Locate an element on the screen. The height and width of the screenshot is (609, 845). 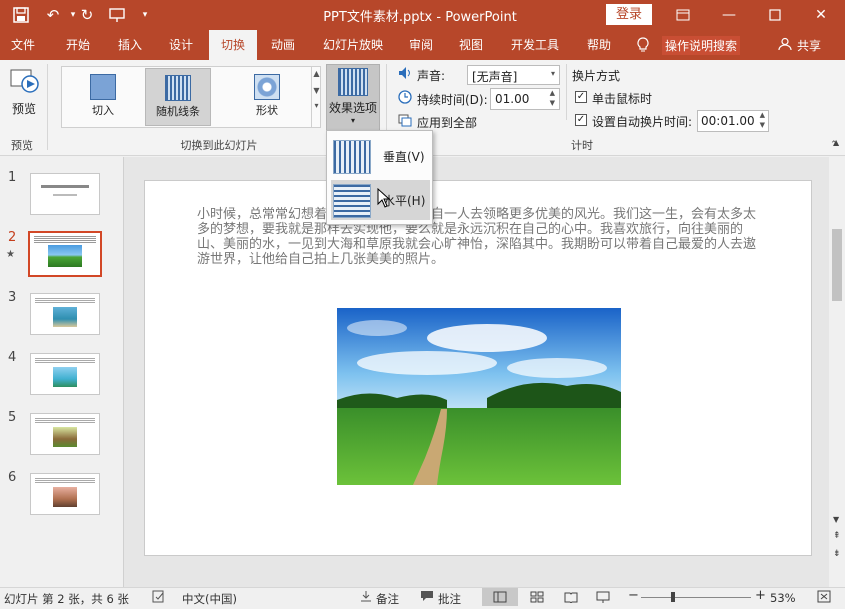
tab-transitions: 切换 is located at coordinates (233, 45).